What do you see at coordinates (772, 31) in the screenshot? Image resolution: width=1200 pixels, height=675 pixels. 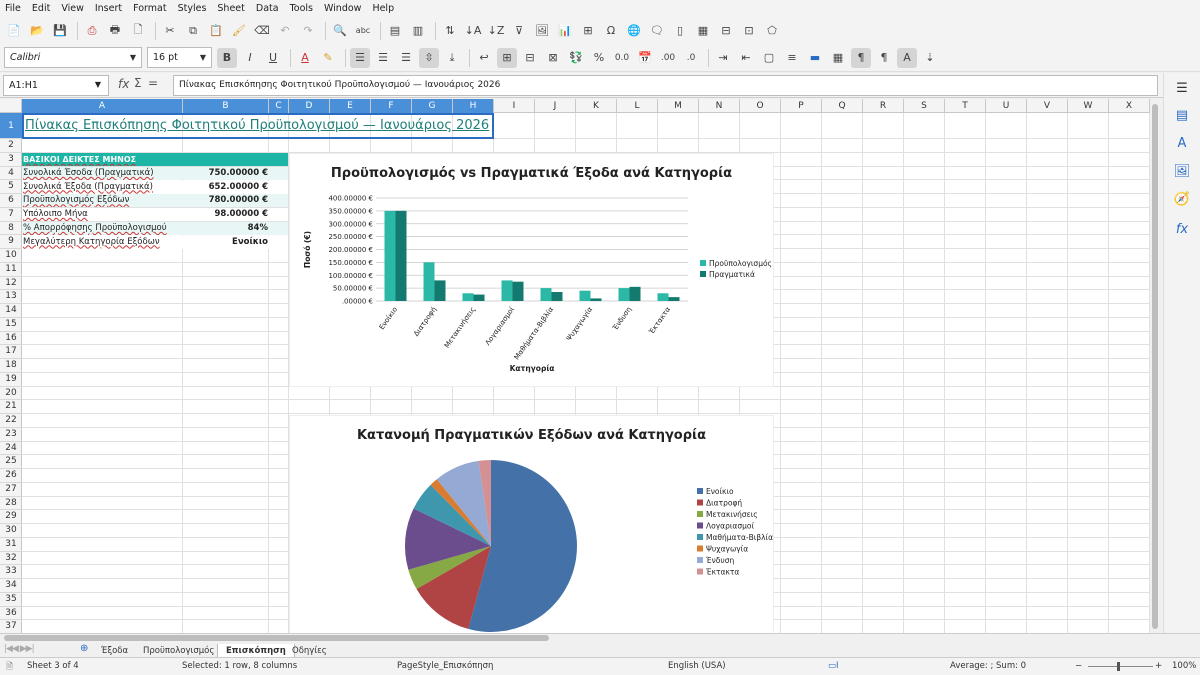 I see `show-draw-functions-icon: ⬠` at bounding box center [772, 31].